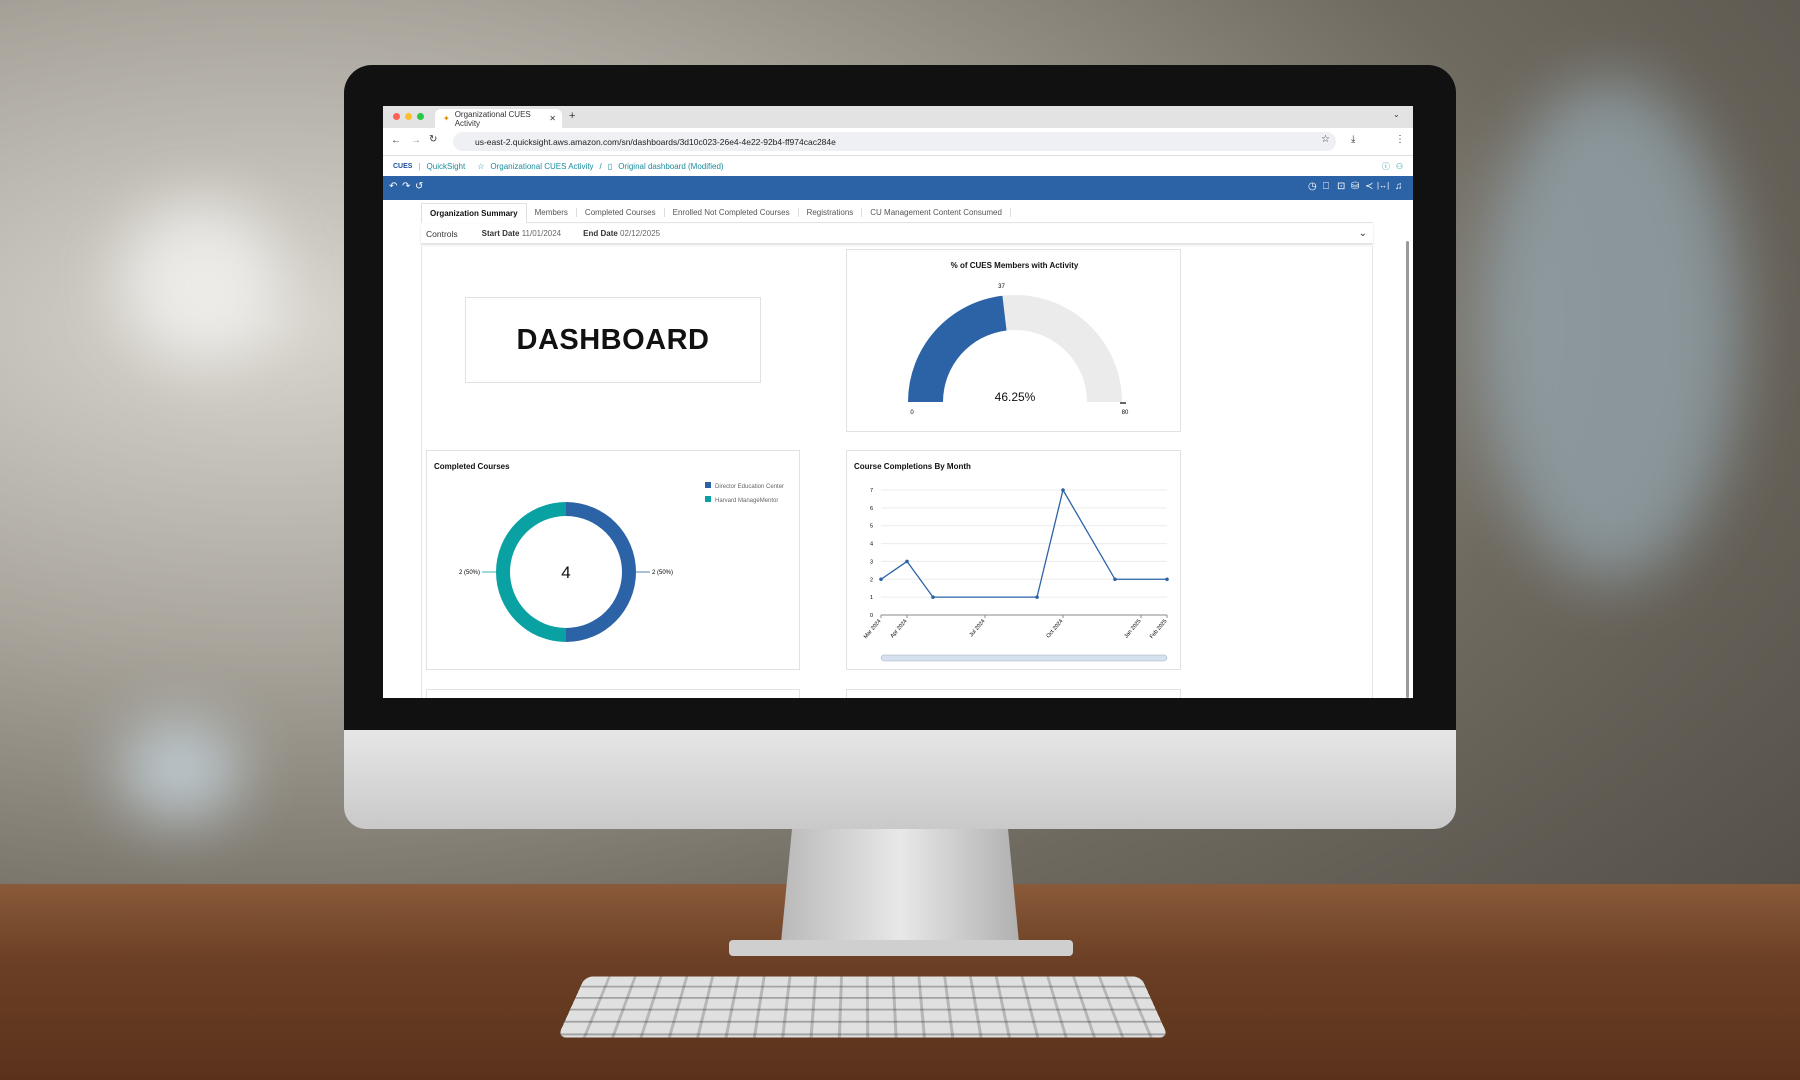  What do you see at coordinates (900, 779) in the screenshot?
I see `monitor-chin` at bounding box center [900, 779].